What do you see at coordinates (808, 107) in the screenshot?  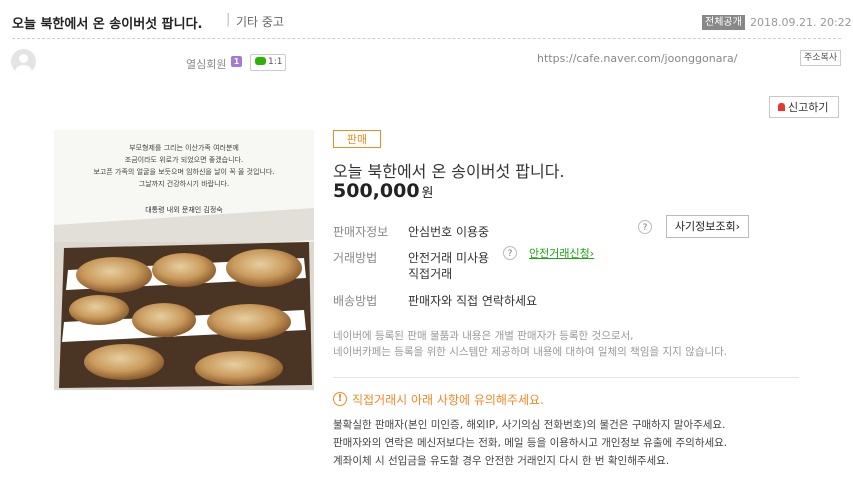 I see `report-label: 신고하기` at bounding box center [808, 107].